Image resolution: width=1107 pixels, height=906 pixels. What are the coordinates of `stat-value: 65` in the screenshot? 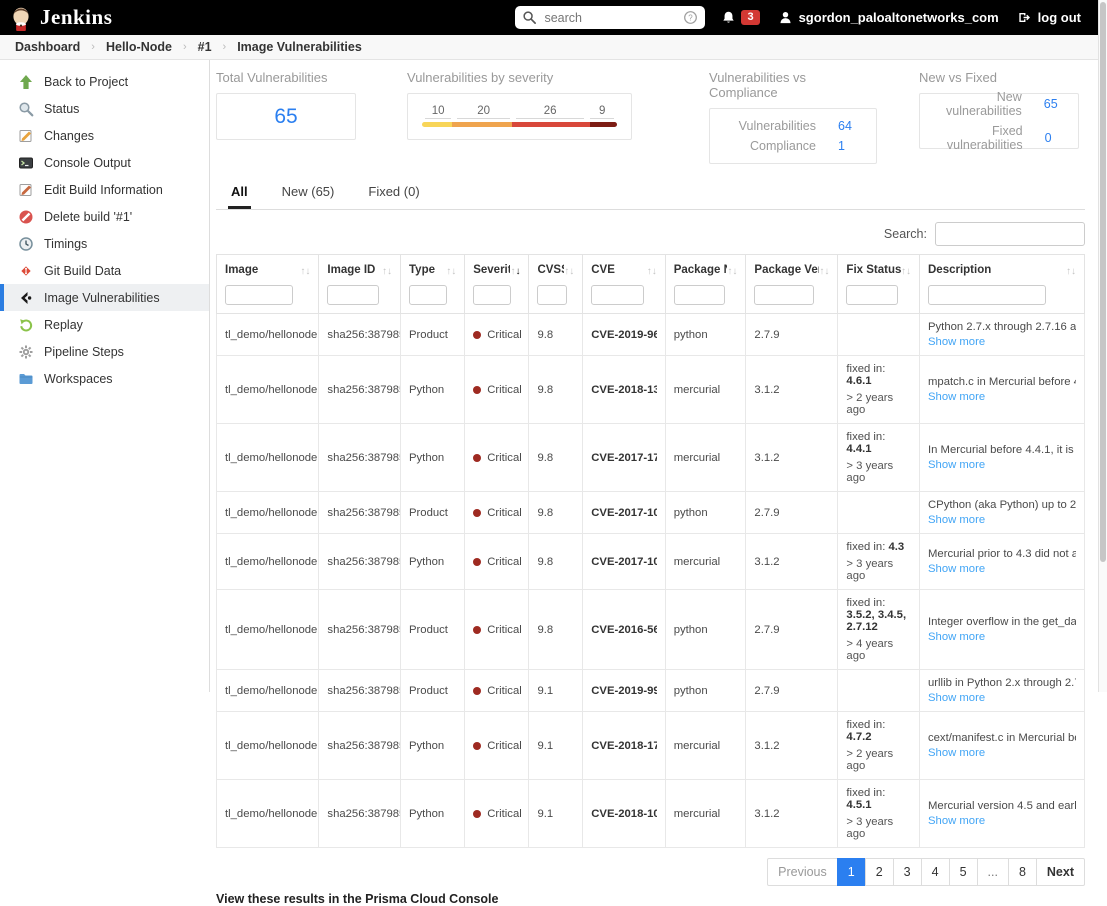 It's located at (1050, 104).